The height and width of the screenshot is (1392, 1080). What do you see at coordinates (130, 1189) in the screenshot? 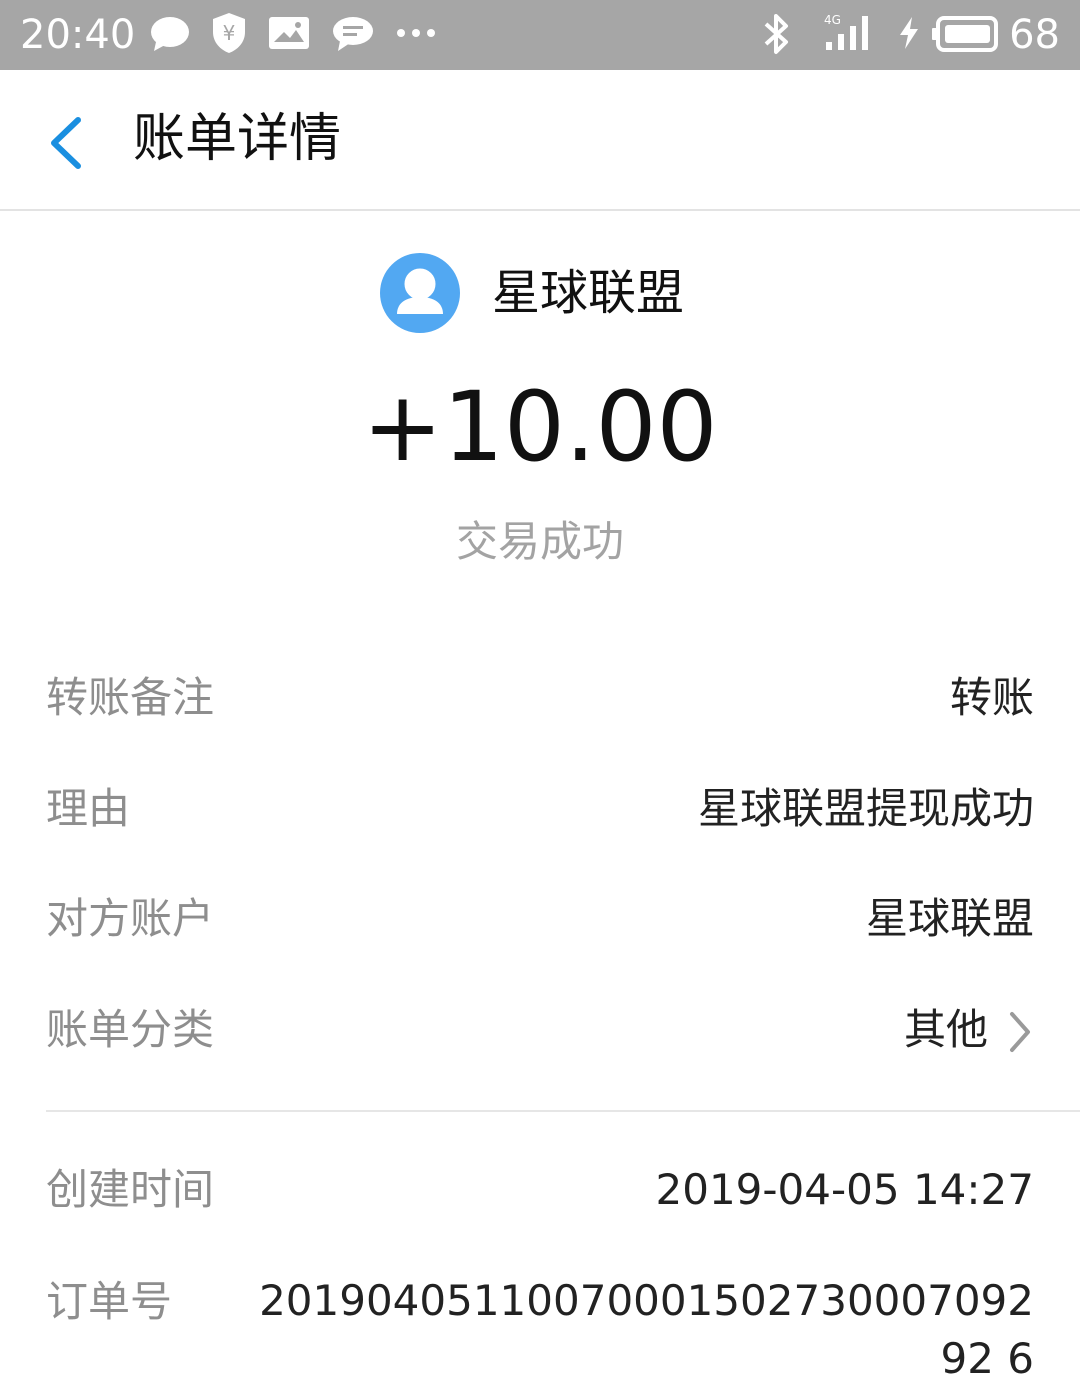
I see `meta-label: 创建时间` at bounding box center [130, 1189].